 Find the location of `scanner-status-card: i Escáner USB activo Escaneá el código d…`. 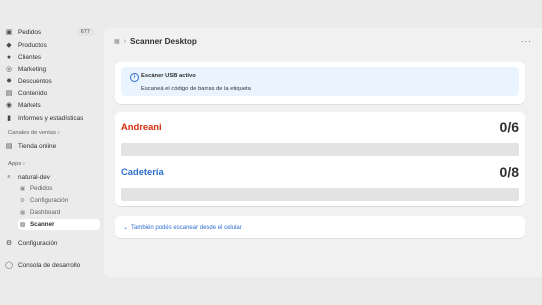

scanner-status-card: i Escáner USB activo Escaneá el código d… is located at coordinates (320, 83).